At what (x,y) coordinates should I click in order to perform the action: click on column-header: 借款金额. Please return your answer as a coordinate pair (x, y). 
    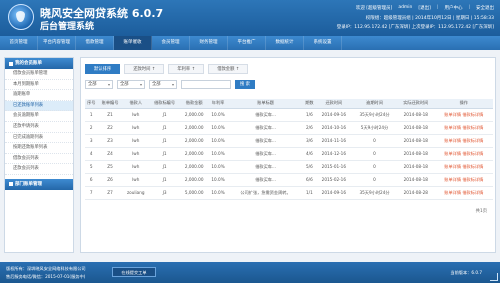
    Looking at the image, I should click on (194, 104).